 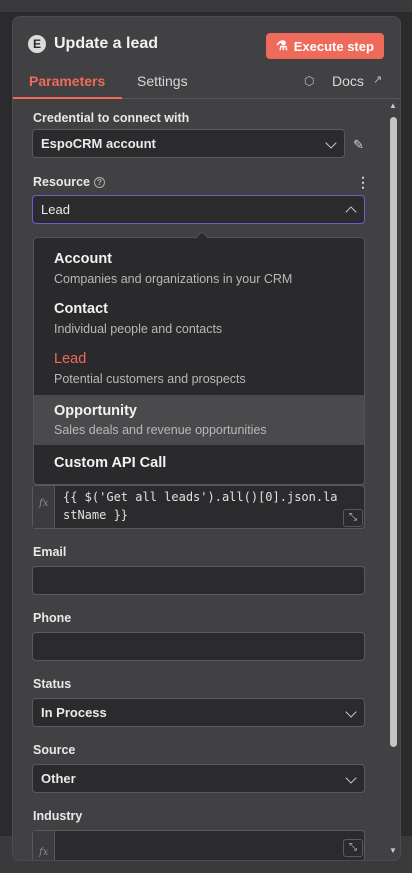 I want to click on phone-field, so click(x=198, y=646).